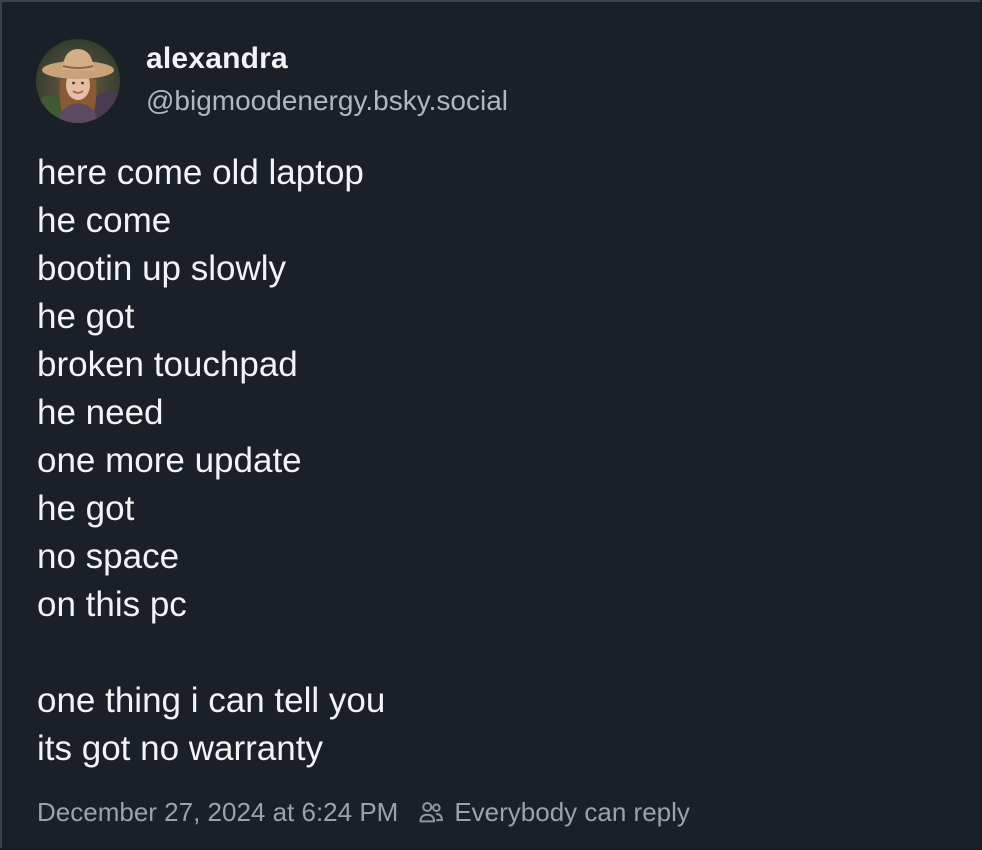  What do you see at coordinates (211, 700) in the screenshot?
I see `post-text-line: one thing i can tell you` at bounding box center [211, 700].